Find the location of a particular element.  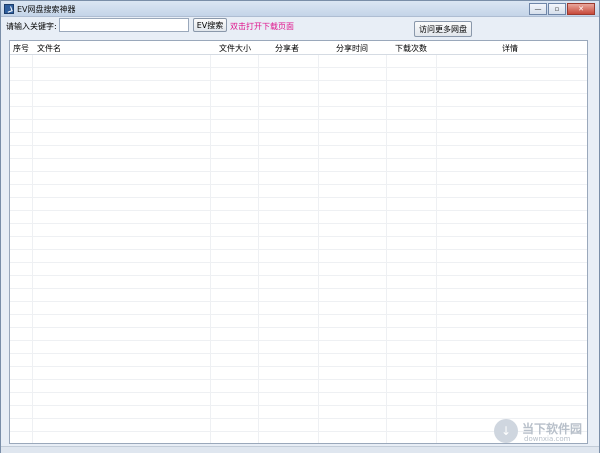

table-header: 序号 文件名 文件大小 分享者 分享时间 下载次数 详情 is located at coordinates (298, 48).